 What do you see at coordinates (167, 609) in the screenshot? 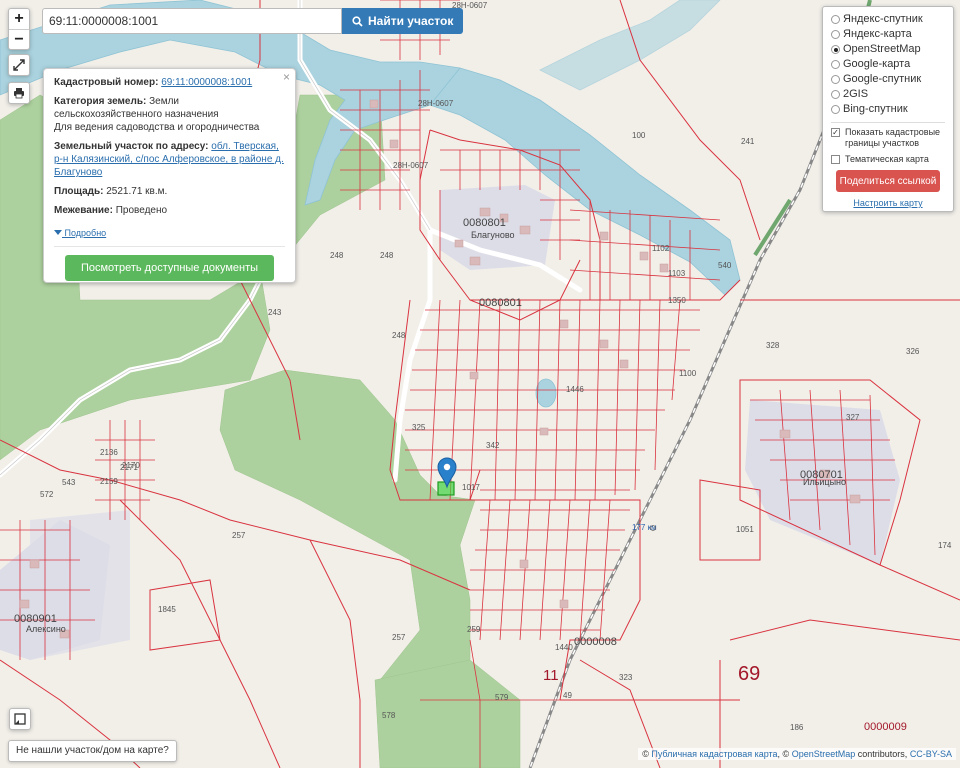
I see `parcel-number-label: 1845` at bounding box center [167, 609].